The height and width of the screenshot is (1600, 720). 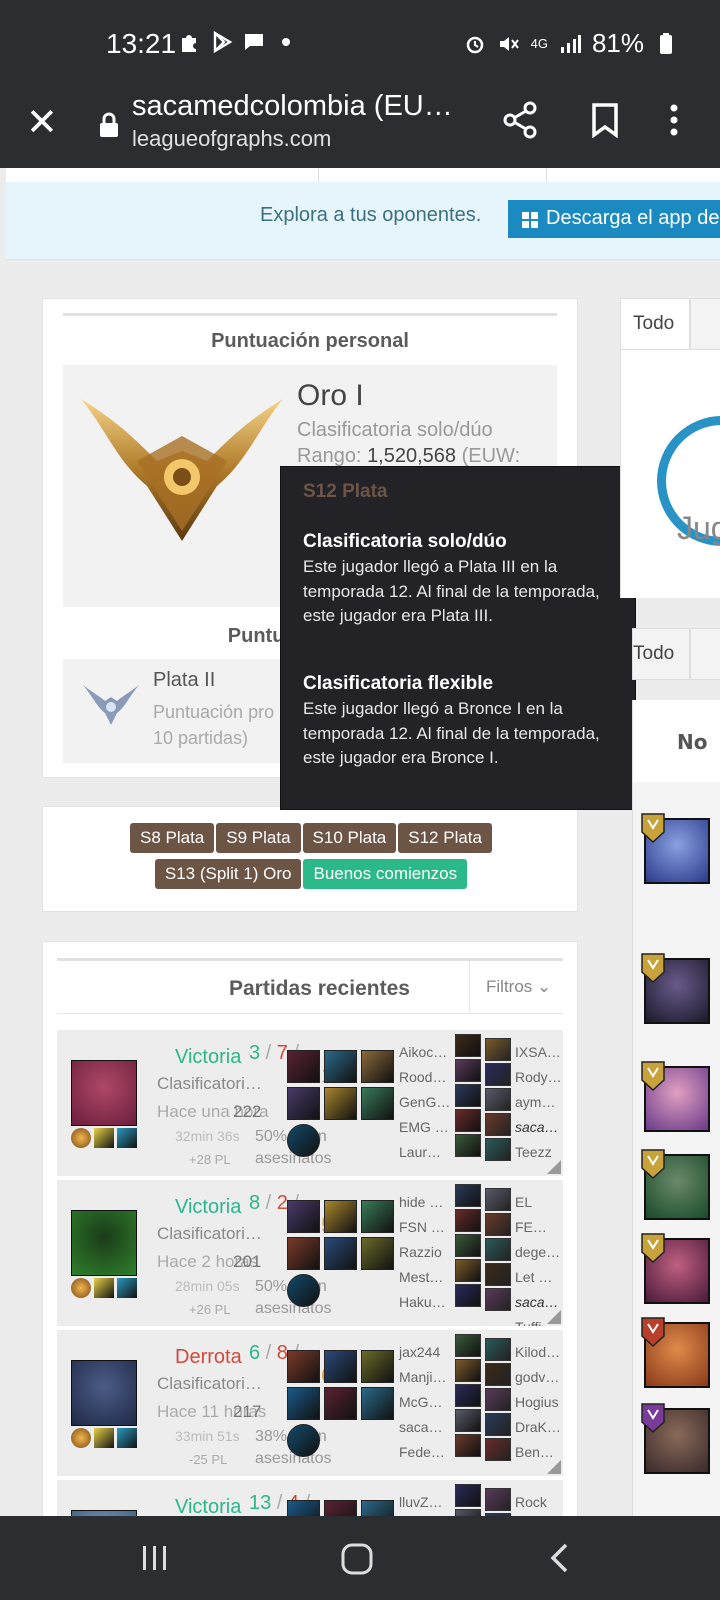 I want to click on recent-games-header: Partidas recientes Filtros ⌄, so click(x=310, y=986).